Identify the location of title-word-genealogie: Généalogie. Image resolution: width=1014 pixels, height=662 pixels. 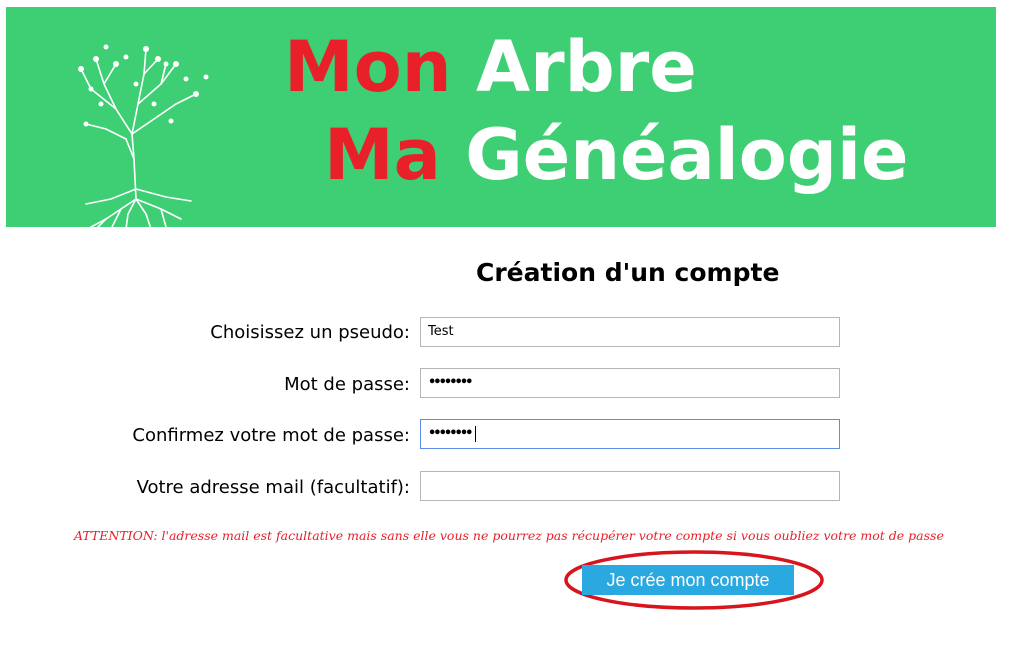
(687, 155).